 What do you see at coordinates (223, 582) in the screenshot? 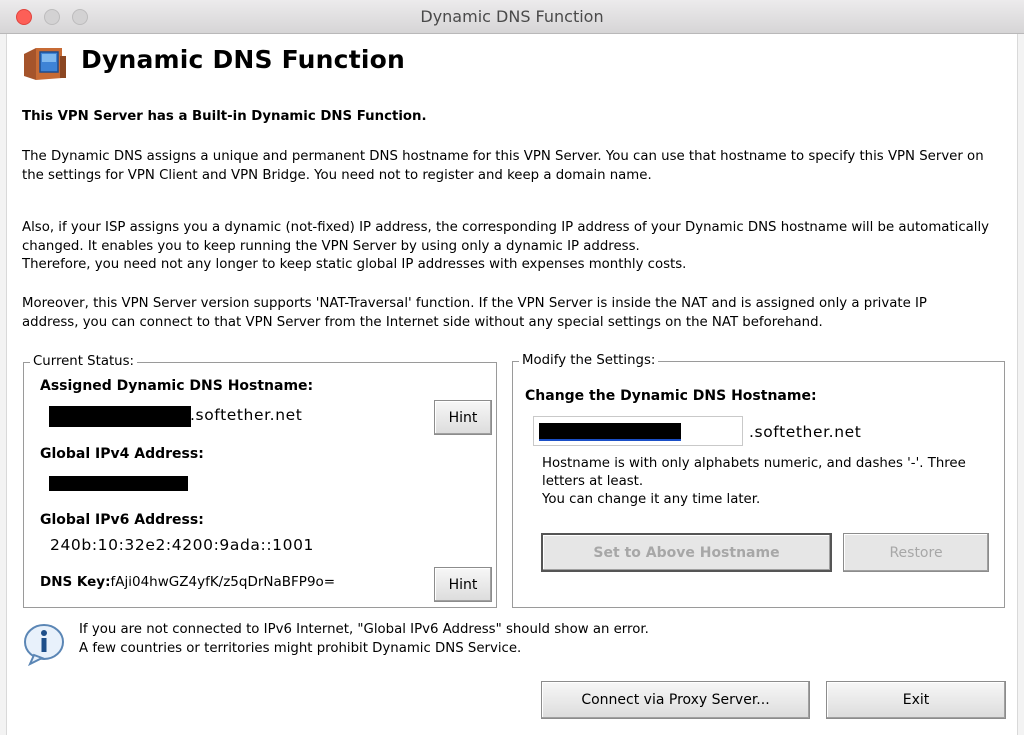
I see `dns-key-value: fAji04hwGZ4yfK/z5qDrNaBFP9o=` at bounding box center [223, 582].